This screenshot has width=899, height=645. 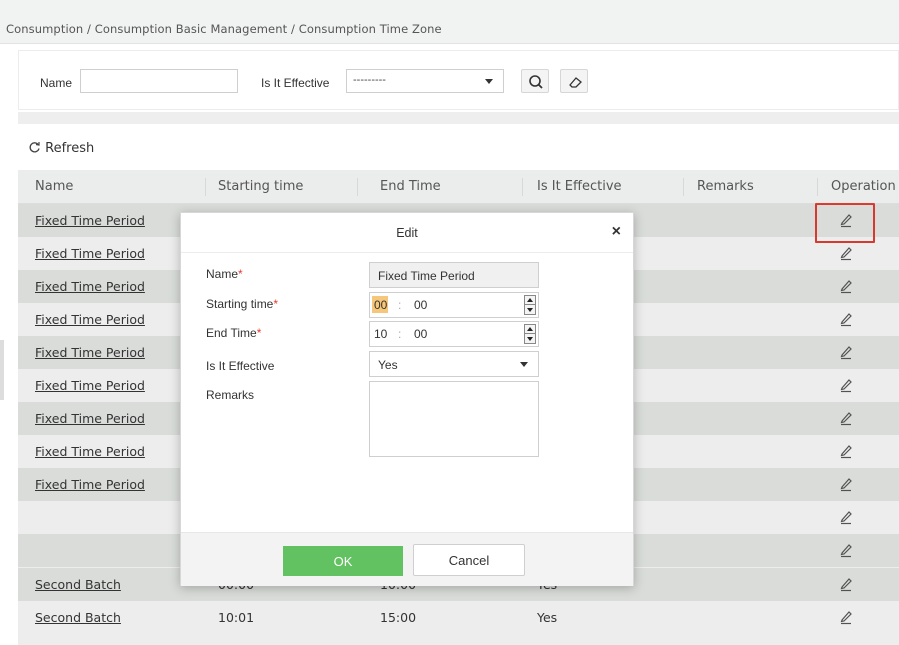 I want to click on end-time-label: End Time*, so click(x=233, y=333).